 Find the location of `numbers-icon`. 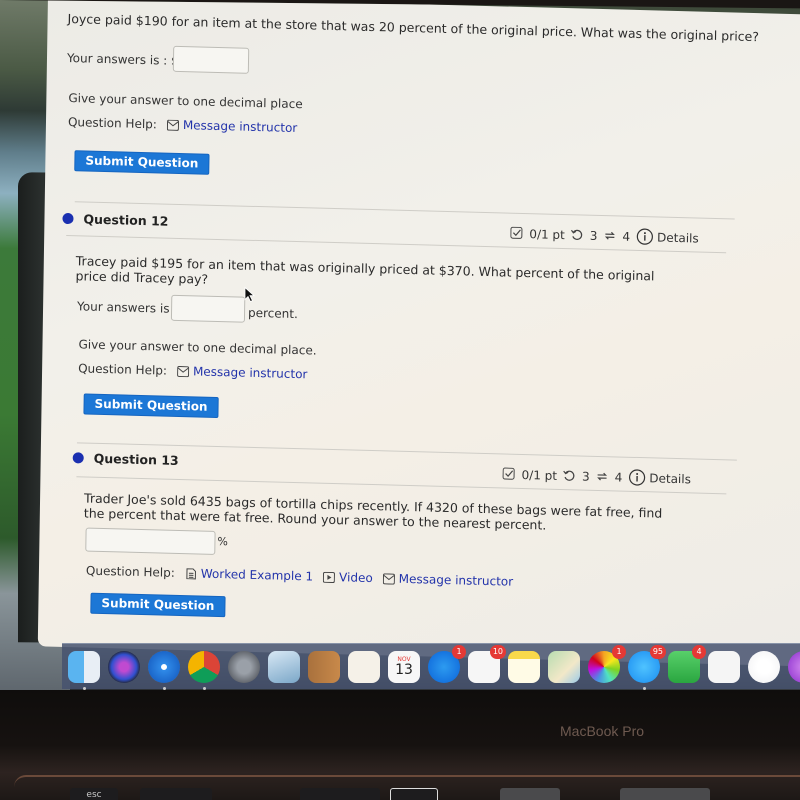

numbers-icon is located at coordinates (724, 667).